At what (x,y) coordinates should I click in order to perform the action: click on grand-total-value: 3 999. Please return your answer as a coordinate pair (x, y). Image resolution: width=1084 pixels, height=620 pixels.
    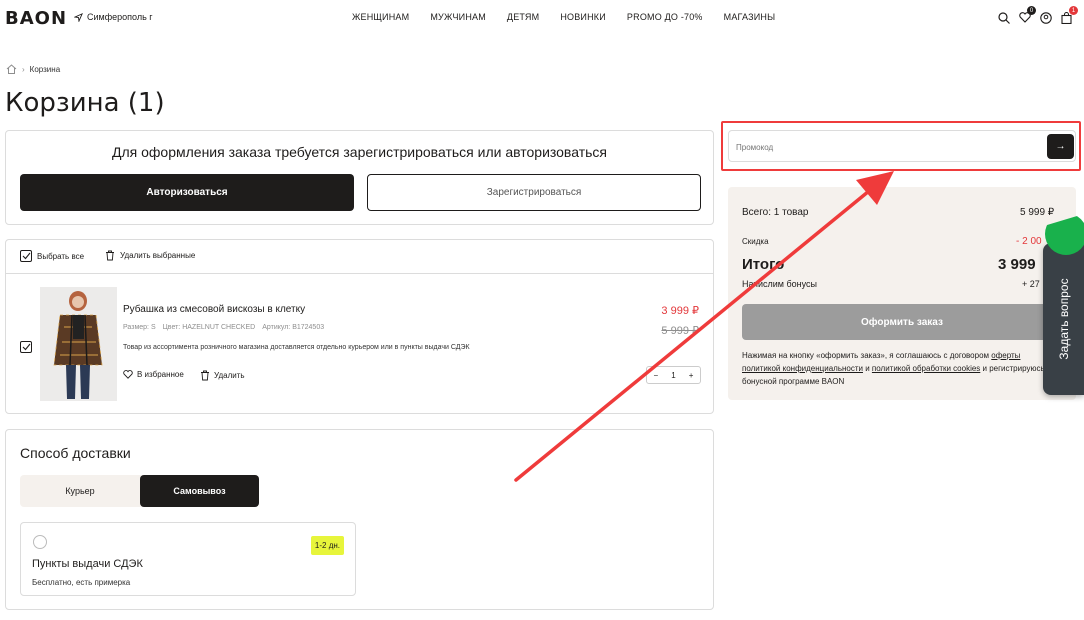
    Looking at the image, I should click on (1017, 264).